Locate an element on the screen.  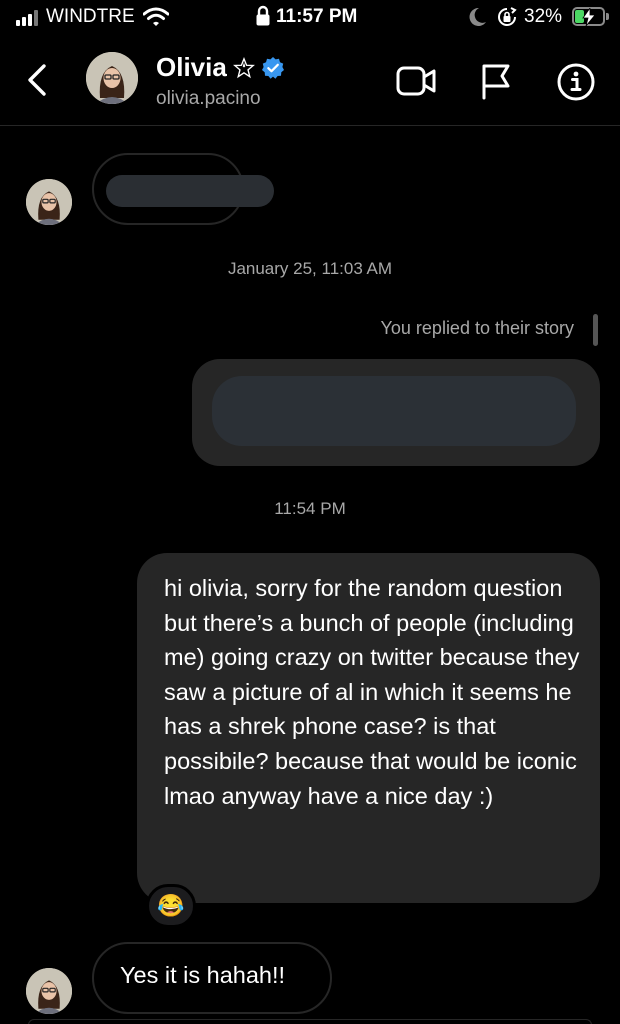
orientation-lock-icon is located at coordinates (507, 16).